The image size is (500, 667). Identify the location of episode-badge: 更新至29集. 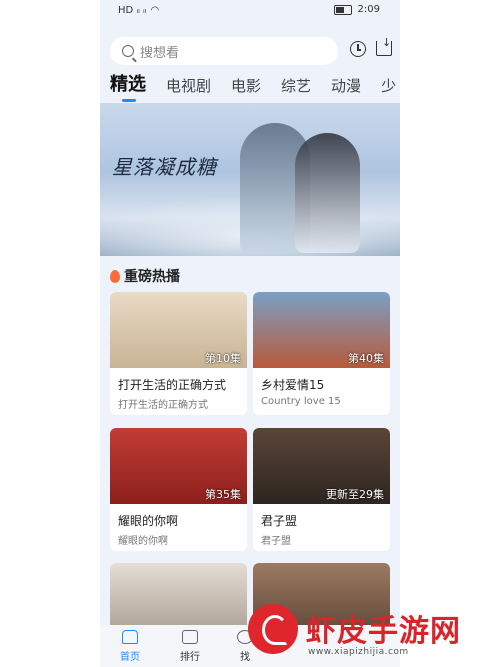
(355, 494).